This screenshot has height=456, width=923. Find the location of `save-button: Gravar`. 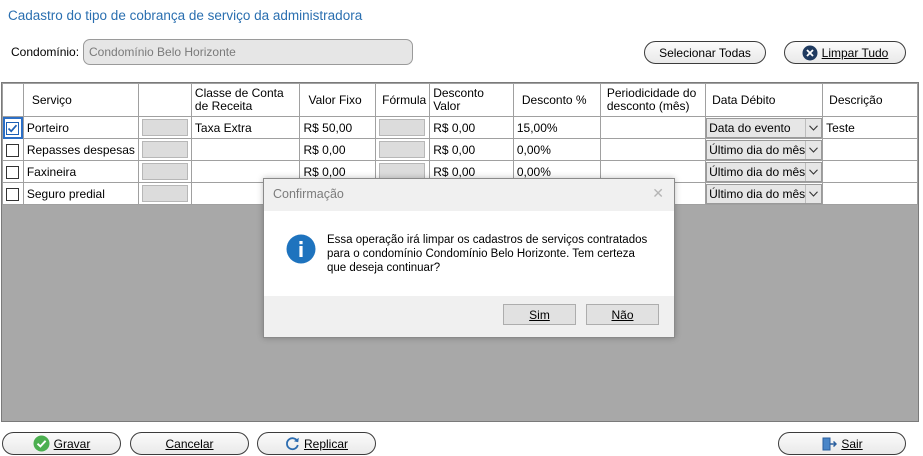

save-button: Gravar is located at coordinates (61, 443).